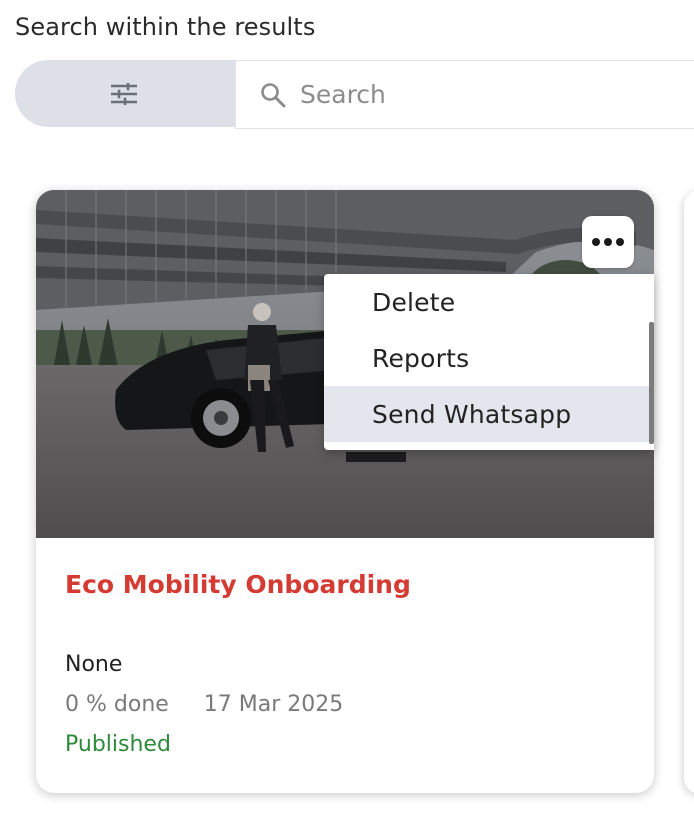  What do you see at coordinates (273, 704) in the screenshot?
I see `card-date: 17 Mar 2025` at bounding box center [273, 704].